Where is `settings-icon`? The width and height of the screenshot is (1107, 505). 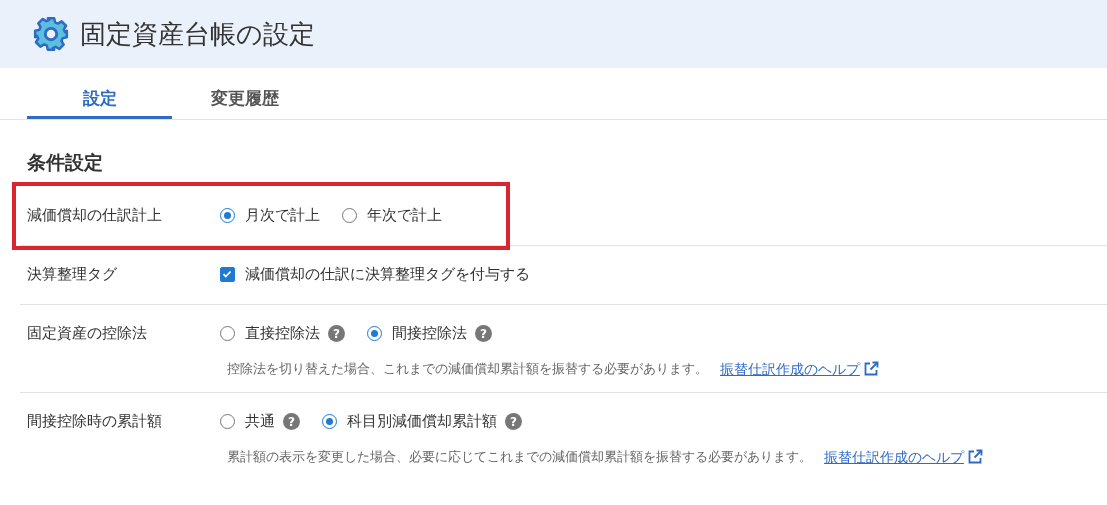 settings-icon is located at coordinates (51, 34).